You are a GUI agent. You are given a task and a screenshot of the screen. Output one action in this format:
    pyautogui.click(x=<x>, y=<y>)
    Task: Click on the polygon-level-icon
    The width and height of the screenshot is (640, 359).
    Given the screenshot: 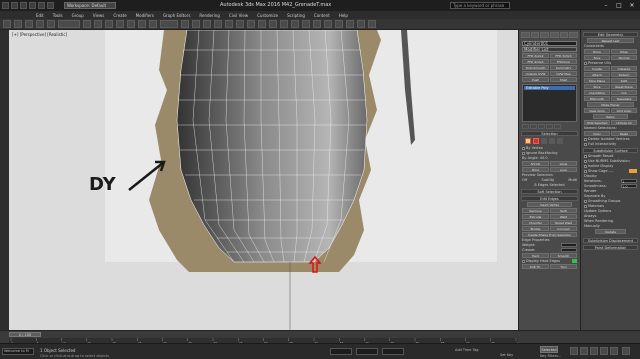 What is the action you would take?
    pyautogui.click(x=552, y=141)
    